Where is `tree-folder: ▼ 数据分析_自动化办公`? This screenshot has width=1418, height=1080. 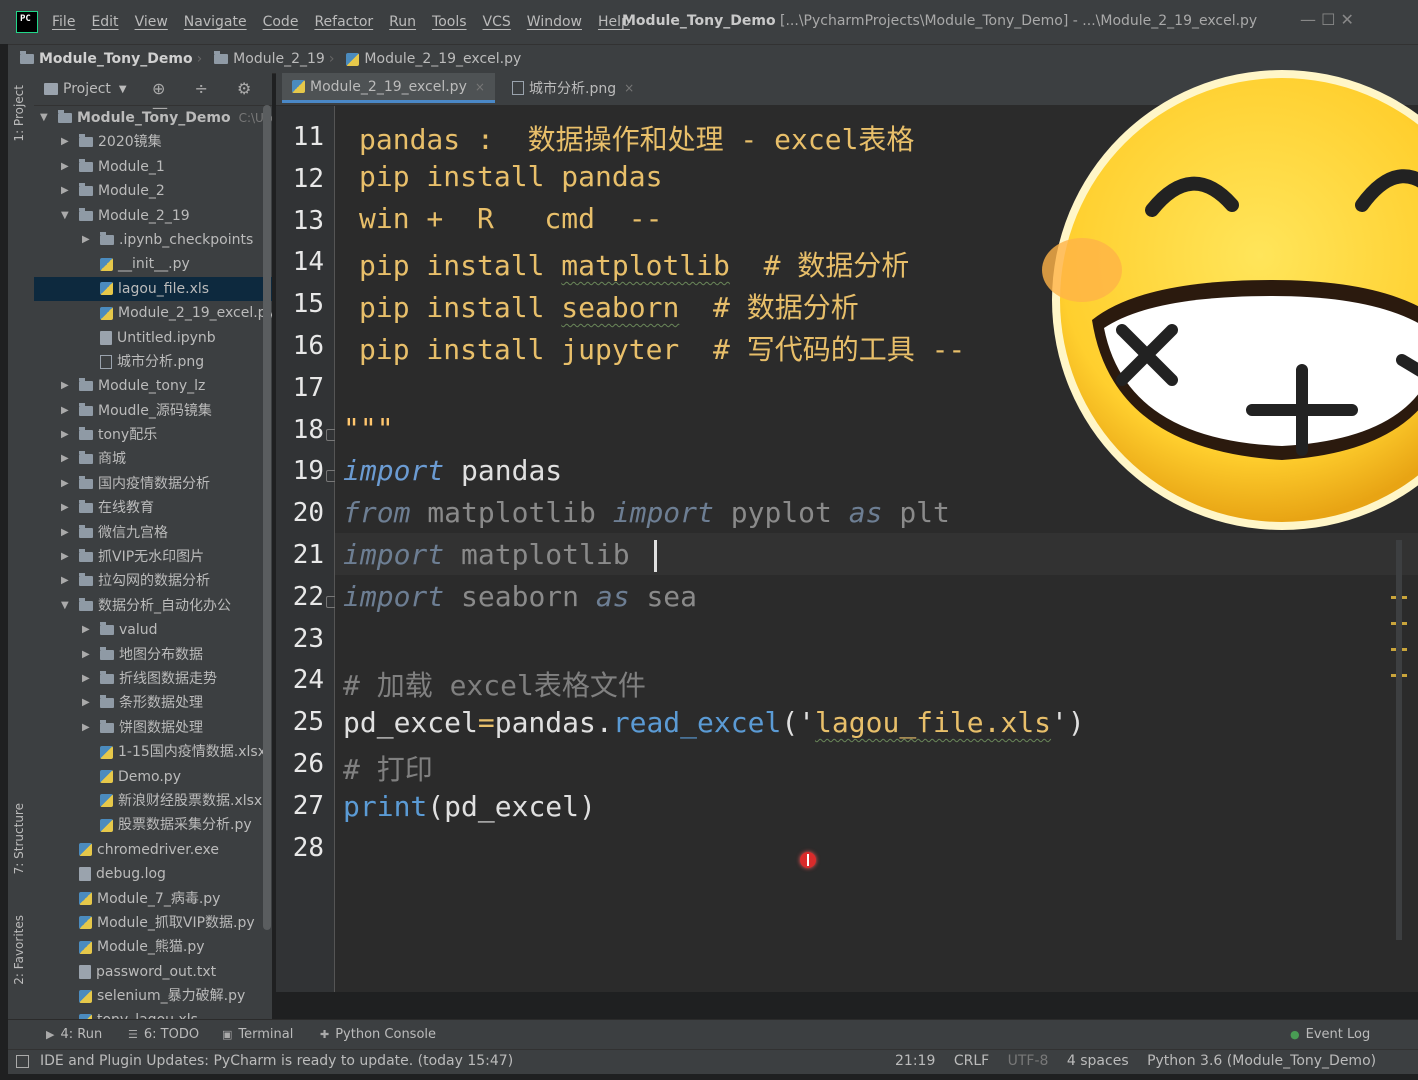 tree-folder: ▼ 数据分析_自动化办公 is located at coordinates (153, 606).